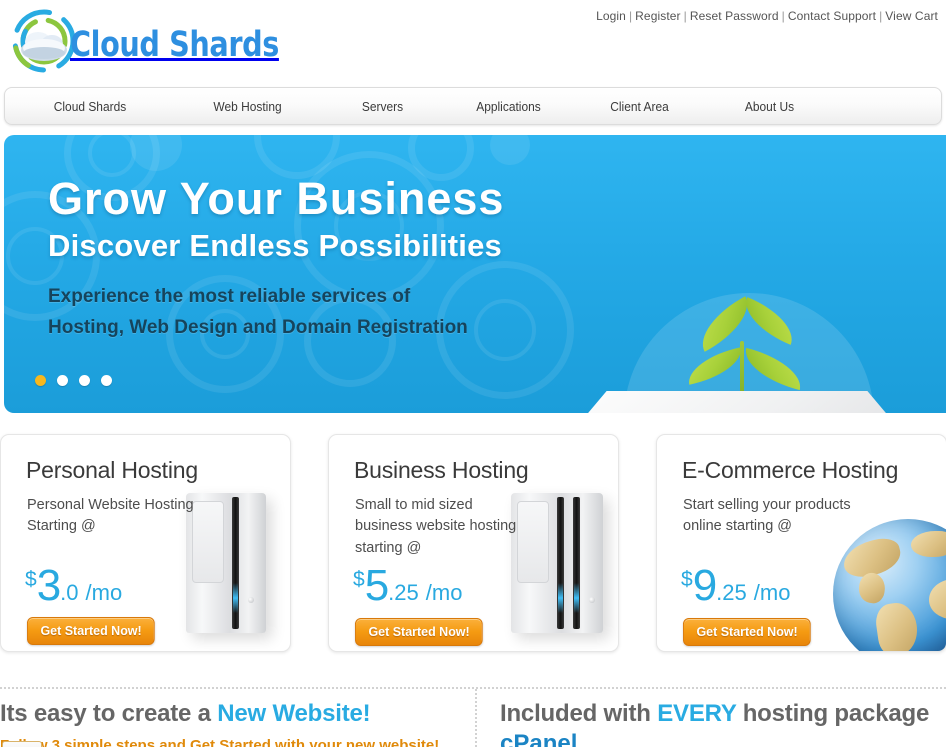 Image resolution: width=946 pixels, height=747 pixels. Describe the element at coordinates (382, 106) in the screenshot. I see `nav-item-servers: Servers` at that location.